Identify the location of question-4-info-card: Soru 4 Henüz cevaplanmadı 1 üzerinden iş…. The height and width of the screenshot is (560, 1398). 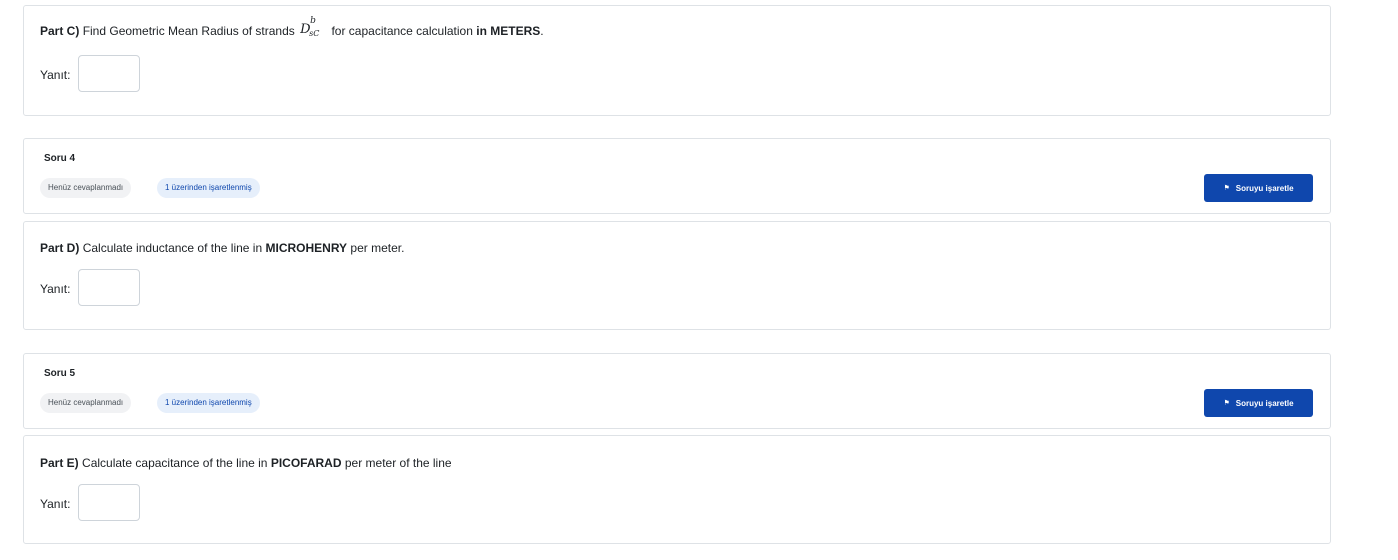
(677, 176).